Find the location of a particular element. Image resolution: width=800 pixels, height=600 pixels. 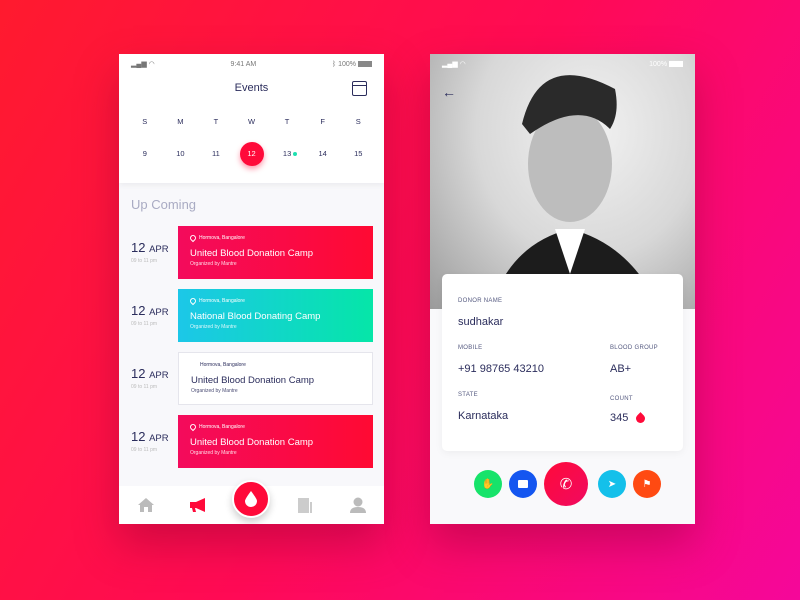

status-bar: ▂▄▆ ◠ 9:41 AM ᛒ 100% is located at coordinates (251, 64).